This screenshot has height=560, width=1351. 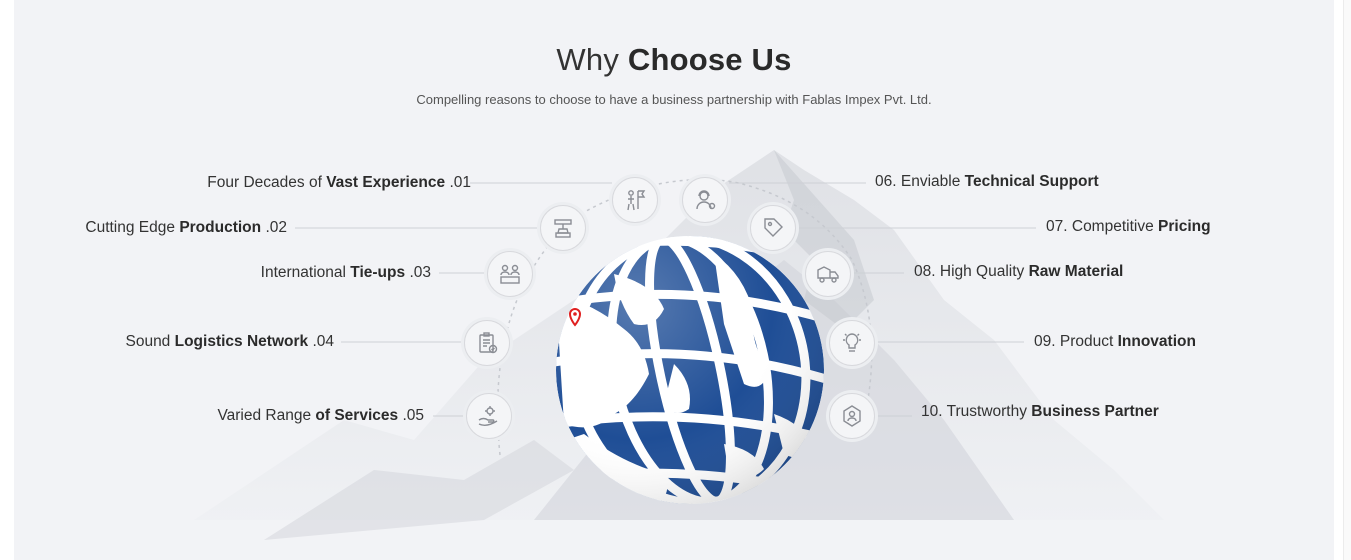 I want to click on reason-item-09: 09. Product Innovation, so click(x=1115, y=342).